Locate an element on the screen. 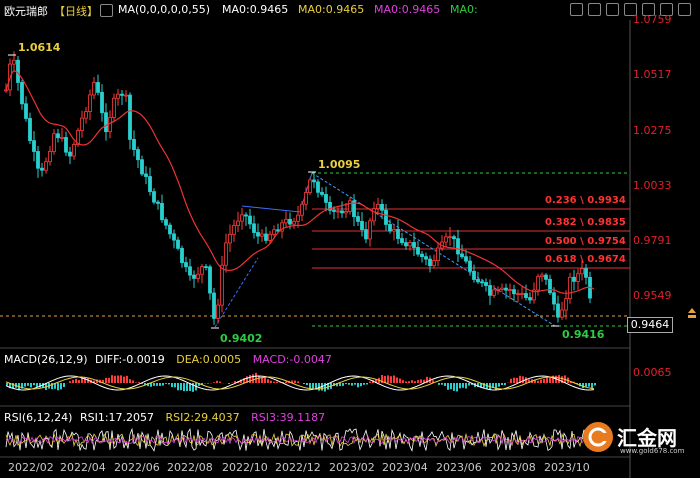 Image resolution: width=700 pixels, height=478 pixels. ma-value-2: MA0:0.9465 is located at coordinates (331, 9).